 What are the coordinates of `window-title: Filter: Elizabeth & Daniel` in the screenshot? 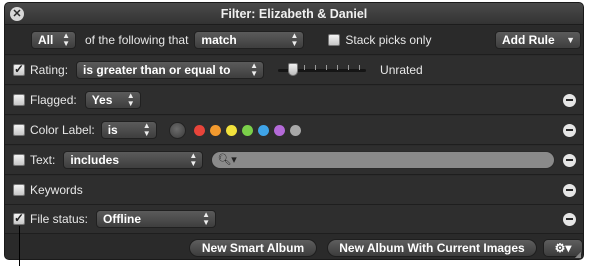 It's located at (294, 14).